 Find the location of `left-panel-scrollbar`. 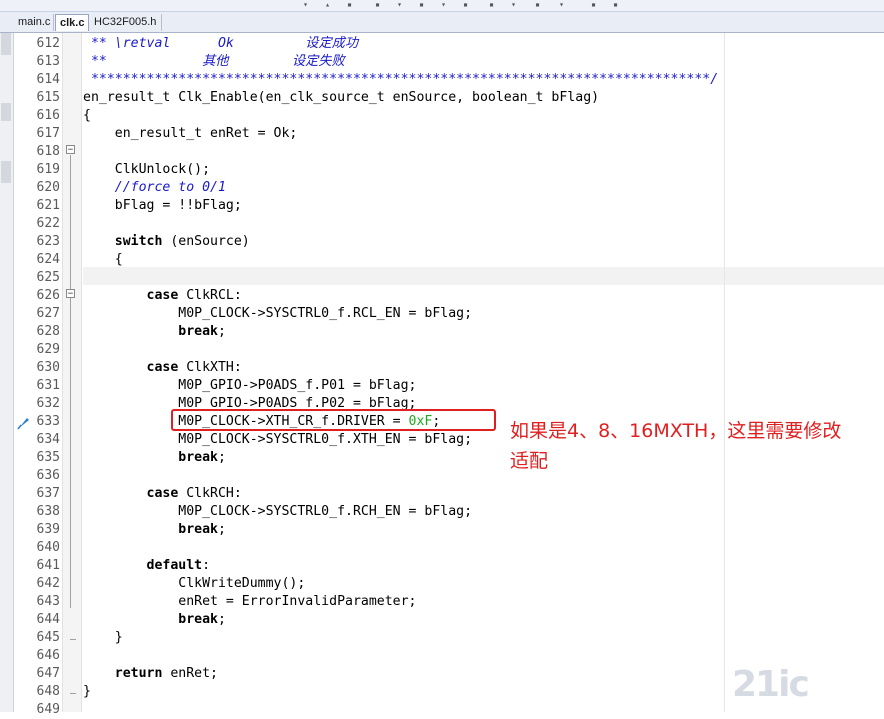

left-panel-scrollbar is located at coordinates (7, 372).